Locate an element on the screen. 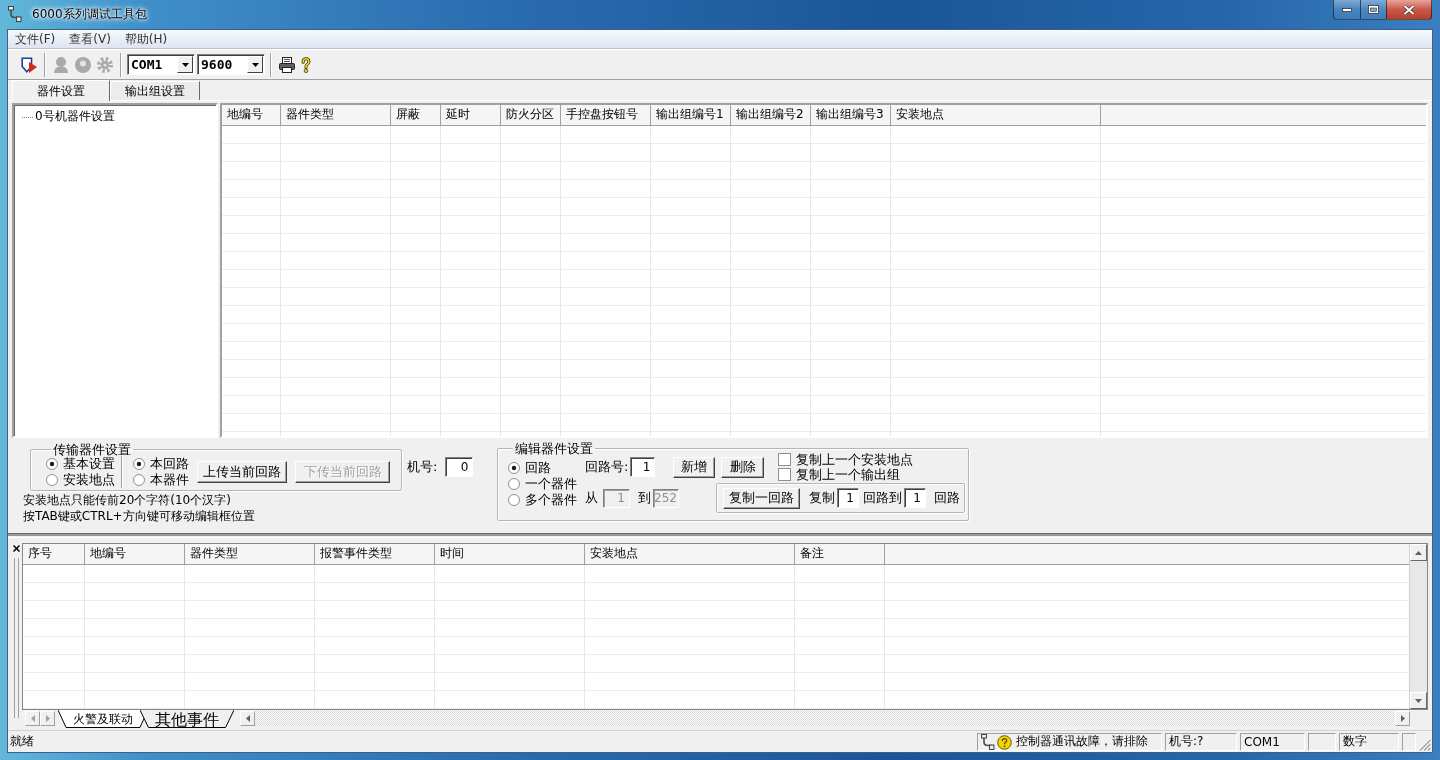 The width and height of the screenshot is (1440, 760). radio-option: 安装地点 is located at coordinates (81, 479).